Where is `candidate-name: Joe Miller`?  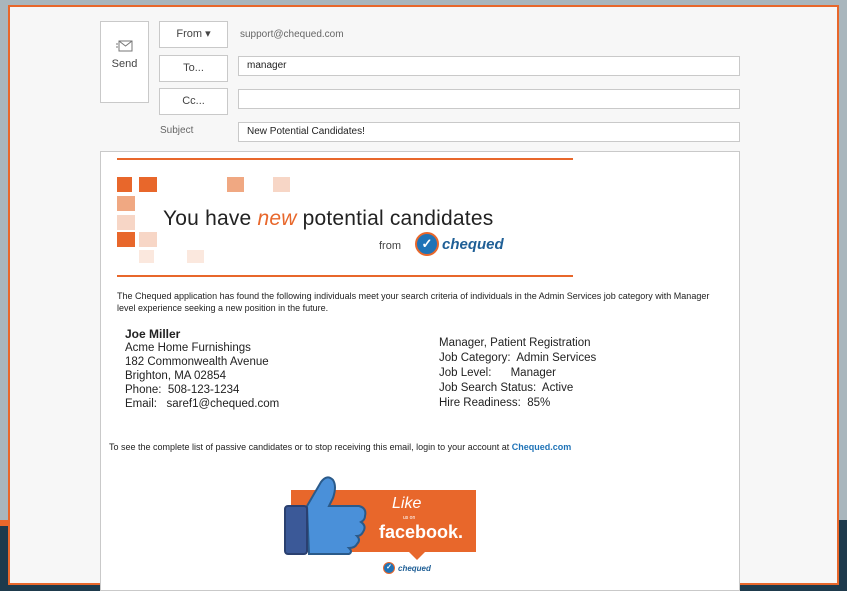
candidate-name: Joe Miller is located at coordinates (153, 334).